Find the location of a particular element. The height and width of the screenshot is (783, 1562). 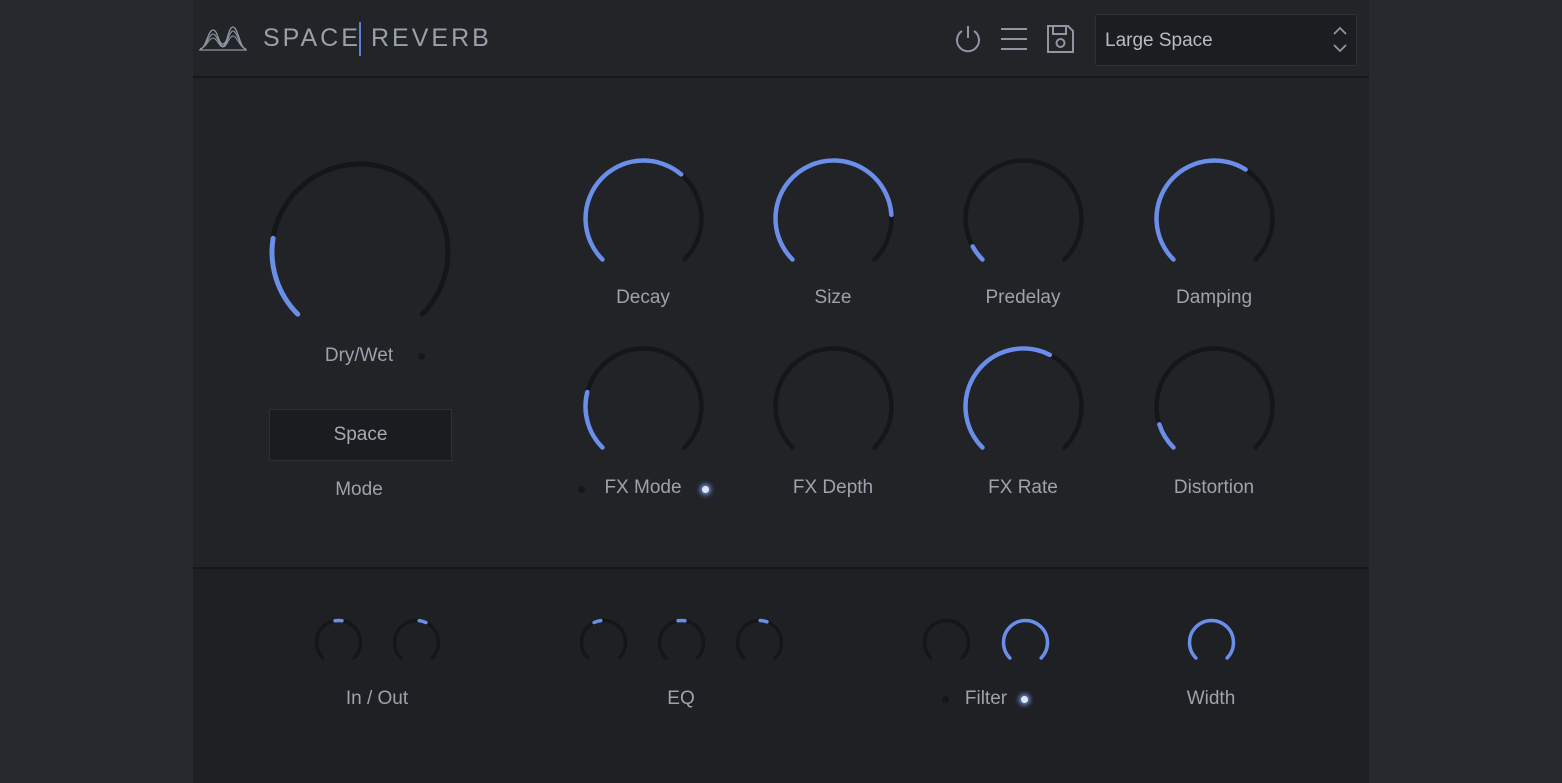

filter-left-dot is located at coordinates (945, 699).